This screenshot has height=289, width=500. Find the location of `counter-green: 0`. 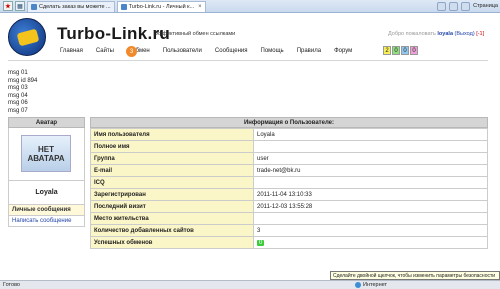

counter-green: 0 is located at coordinates (396, 50).